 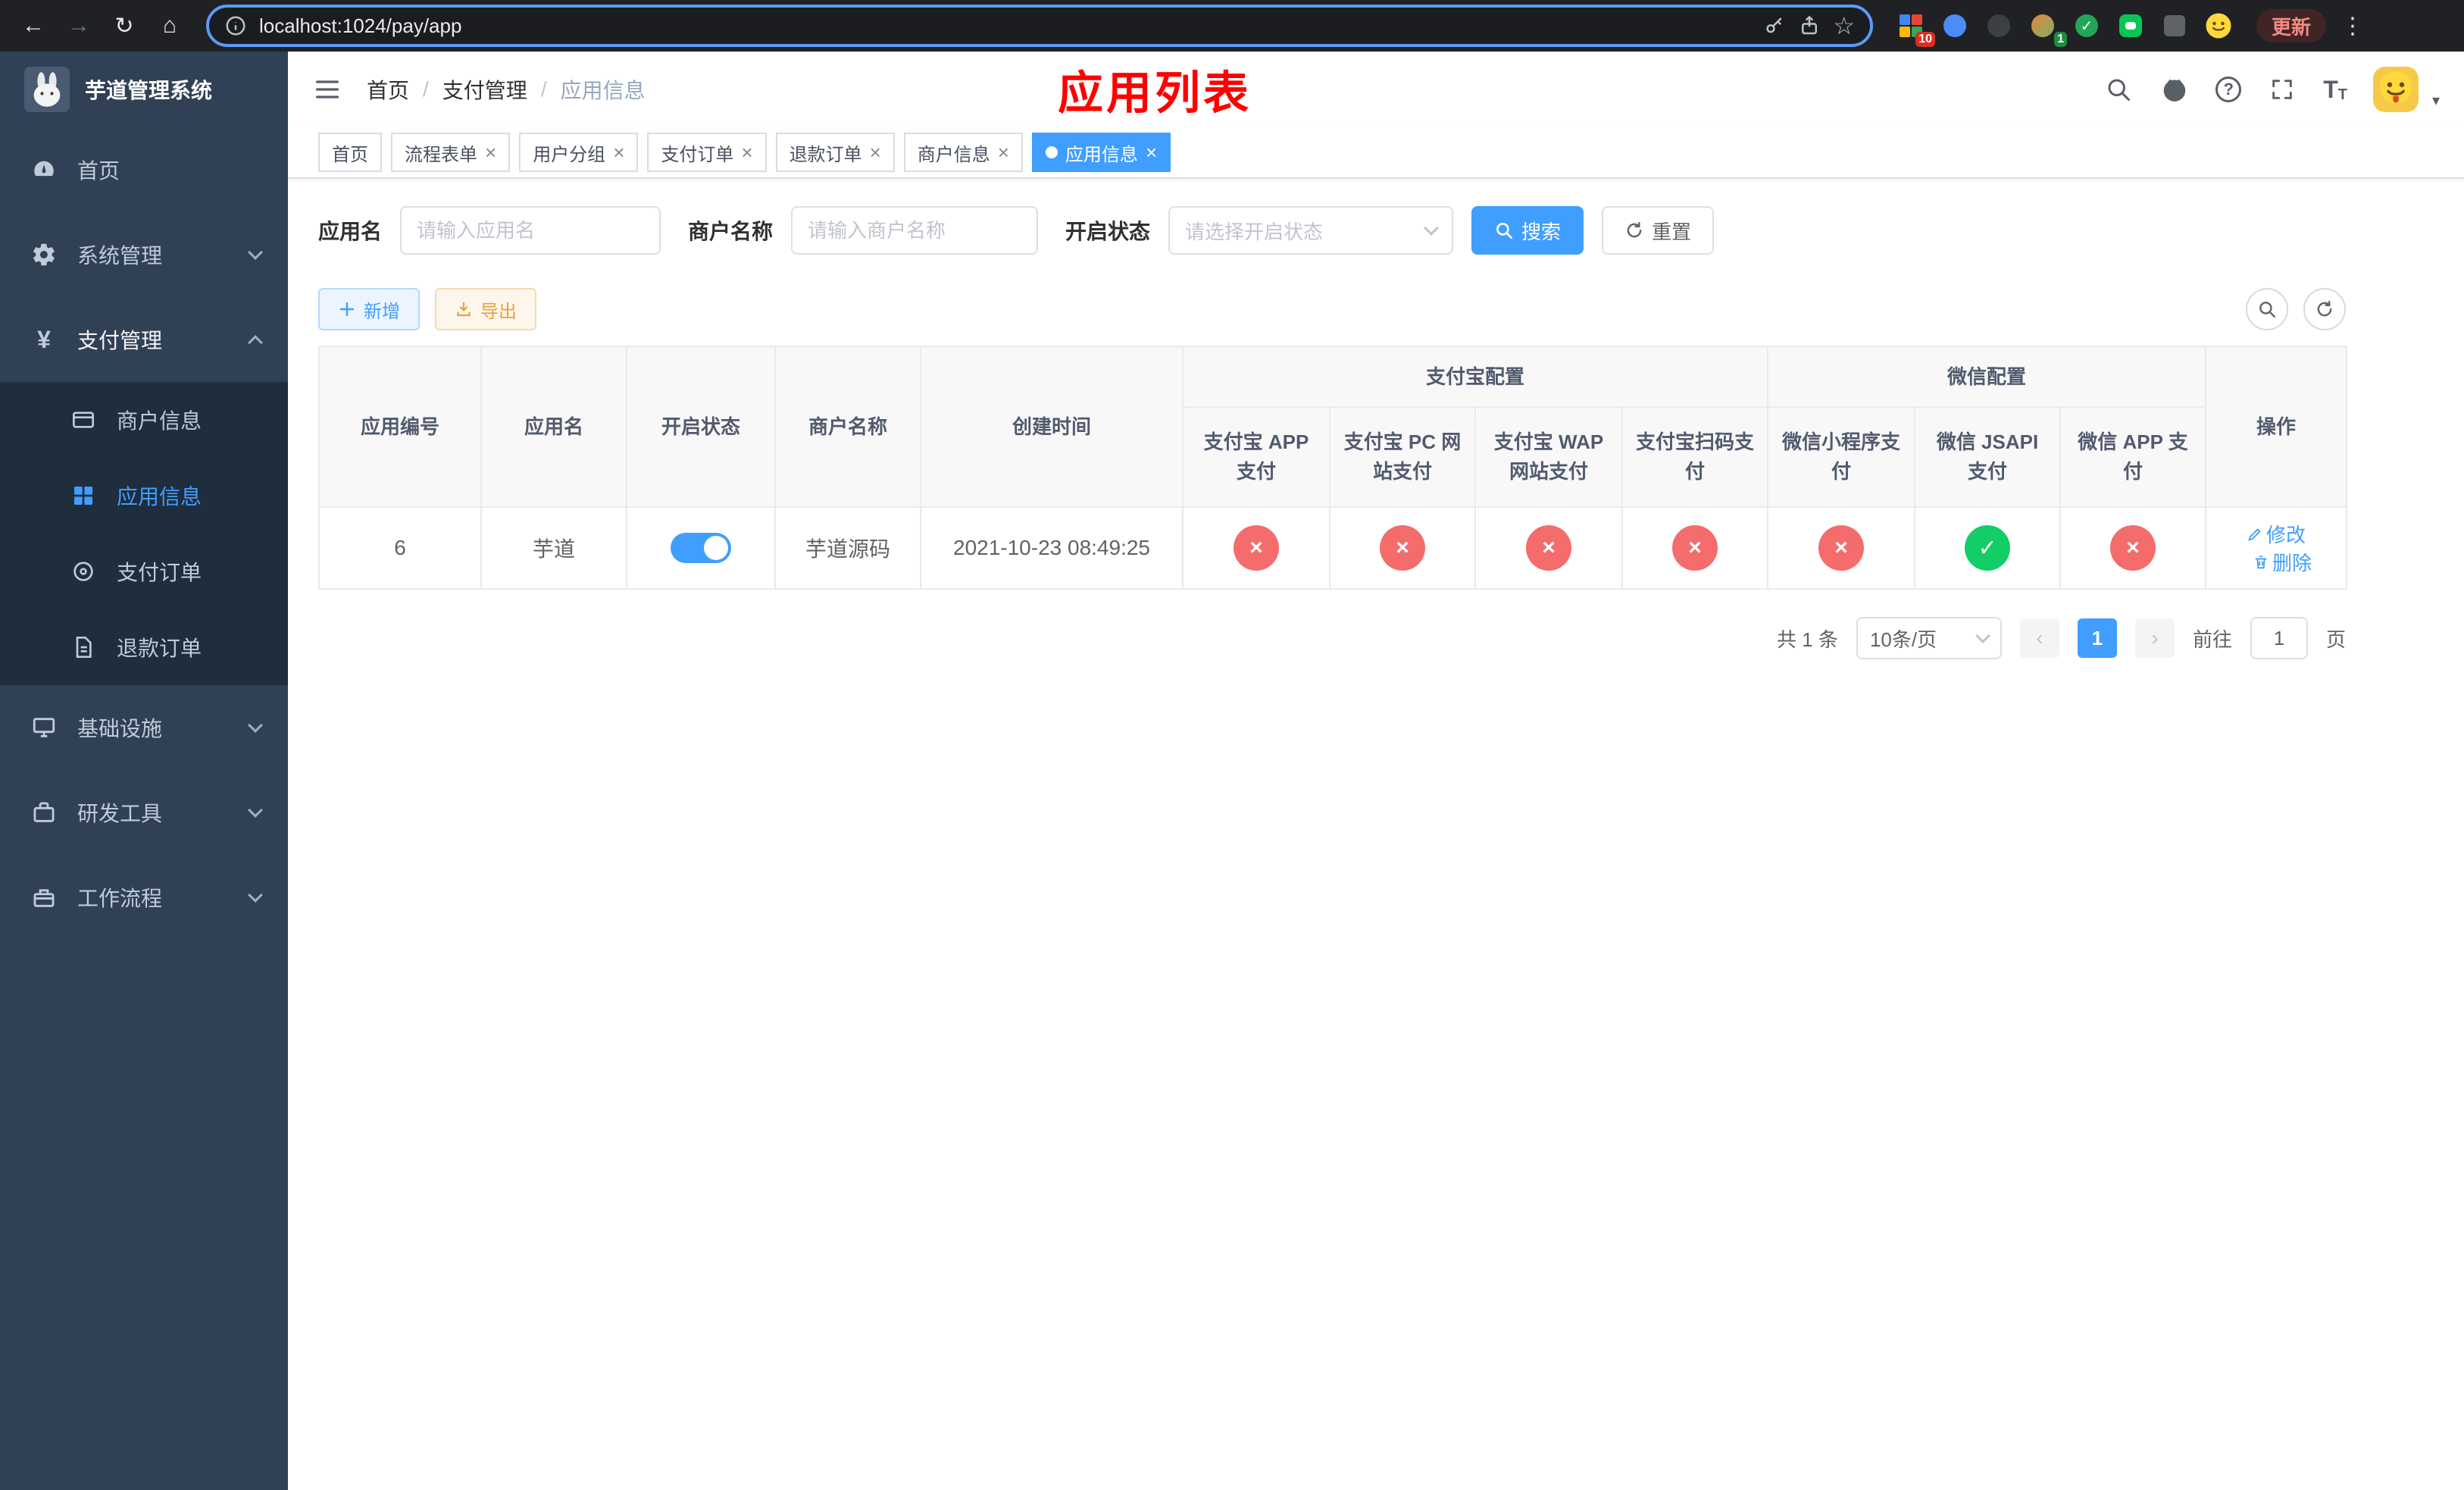 I want to click on tab-app-info: 应用信息 ×, so click(x=1101, y=152).